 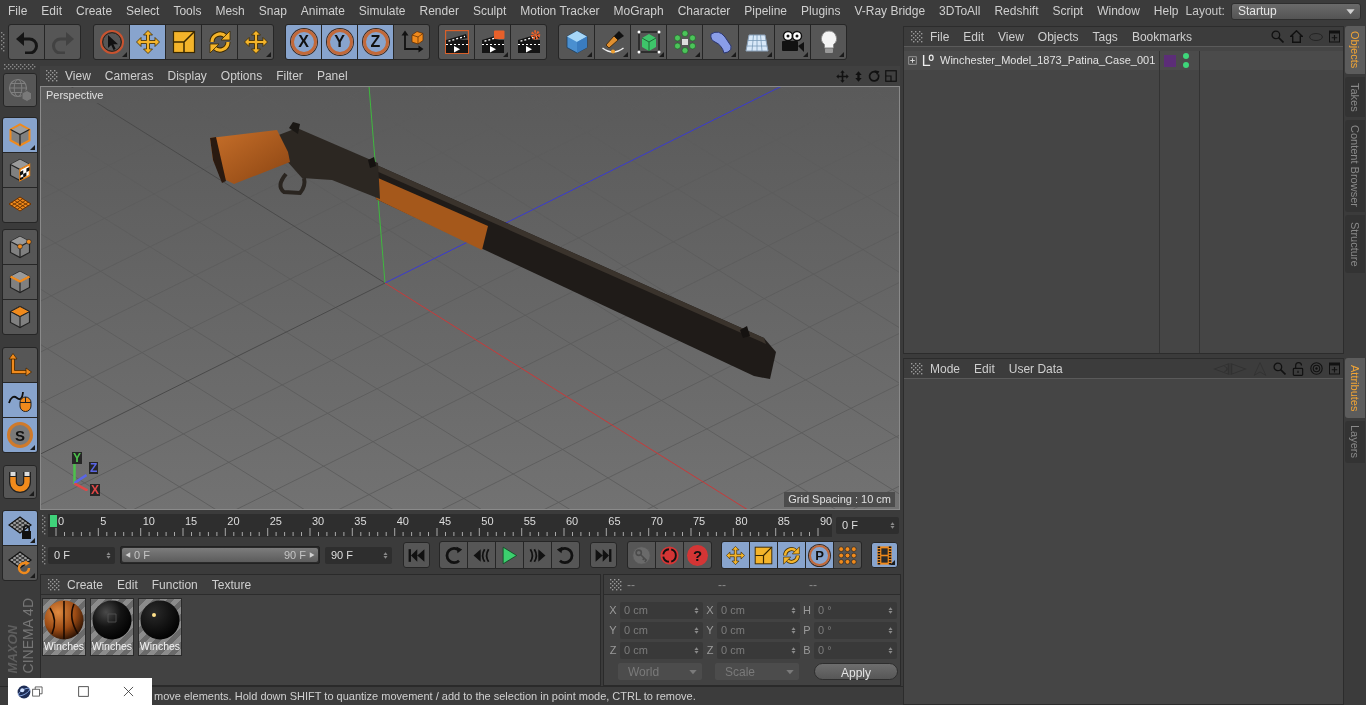 I want to click on floor-button, so click(x=756, y=42).